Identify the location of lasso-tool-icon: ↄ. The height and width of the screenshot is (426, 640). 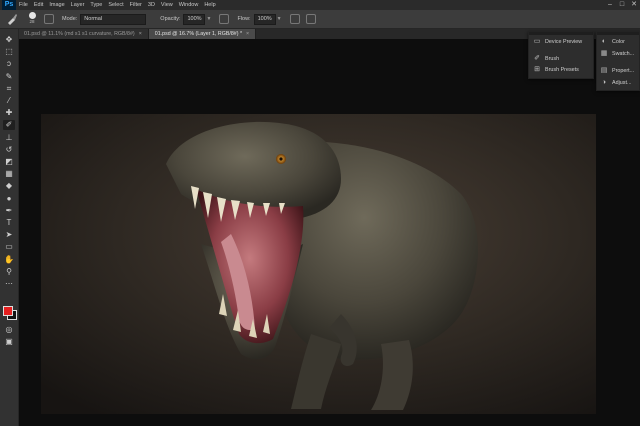
(9, 64).